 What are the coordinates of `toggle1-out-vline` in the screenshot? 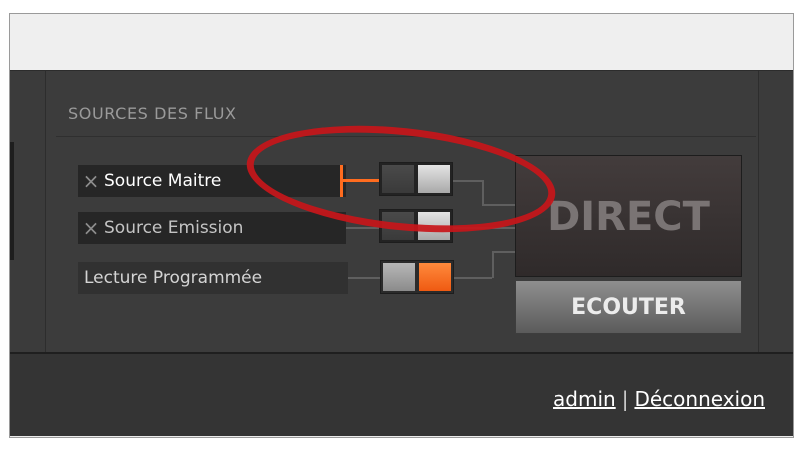 It's located at (483, 192).